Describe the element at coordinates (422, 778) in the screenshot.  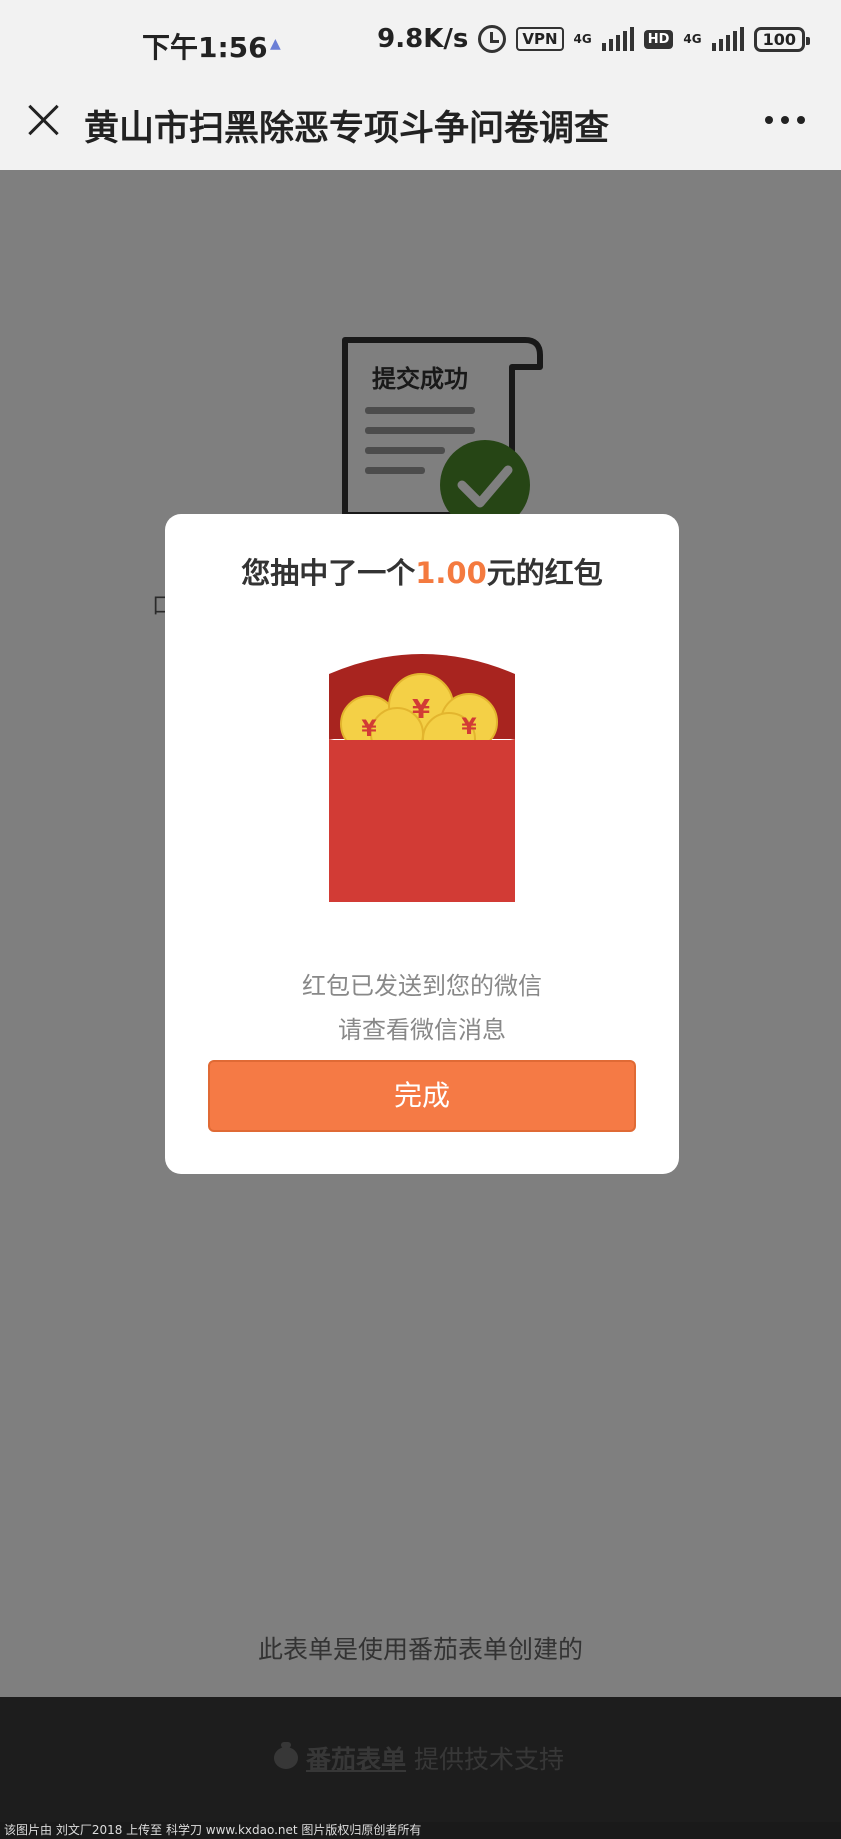
I see `red-packet-icon: ¥ ¥ ¥` at that location.